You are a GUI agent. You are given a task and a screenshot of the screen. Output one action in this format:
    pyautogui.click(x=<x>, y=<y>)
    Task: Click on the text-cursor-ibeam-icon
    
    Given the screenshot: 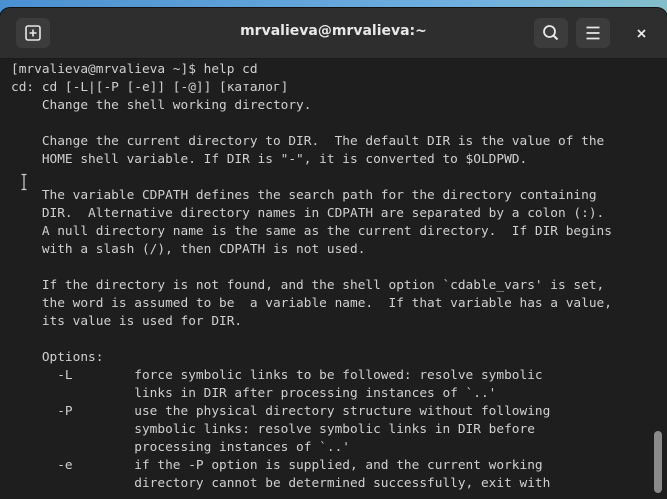 What is the action you would take?
    pyautogui.click(x=24, y=182)
    